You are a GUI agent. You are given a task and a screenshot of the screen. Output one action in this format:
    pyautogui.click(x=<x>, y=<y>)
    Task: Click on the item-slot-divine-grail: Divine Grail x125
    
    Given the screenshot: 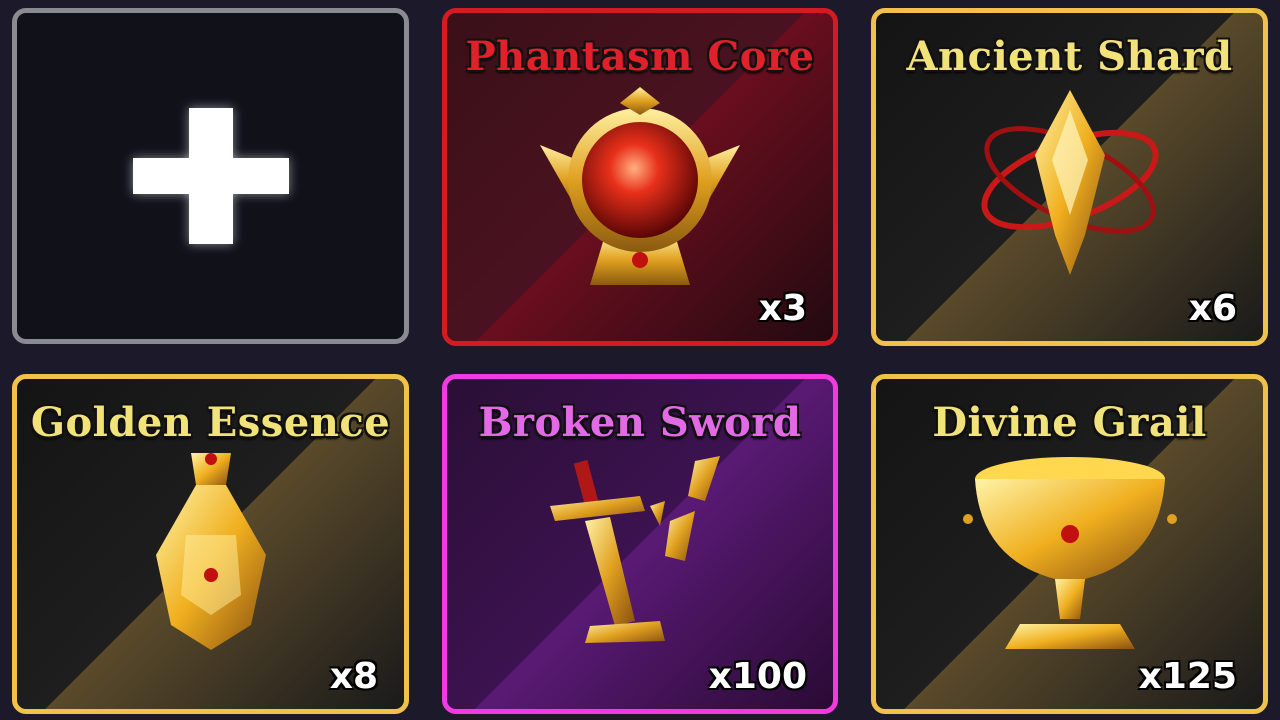 What is the action you would take?
    pyautogui.click(x=1069, y=544)
    